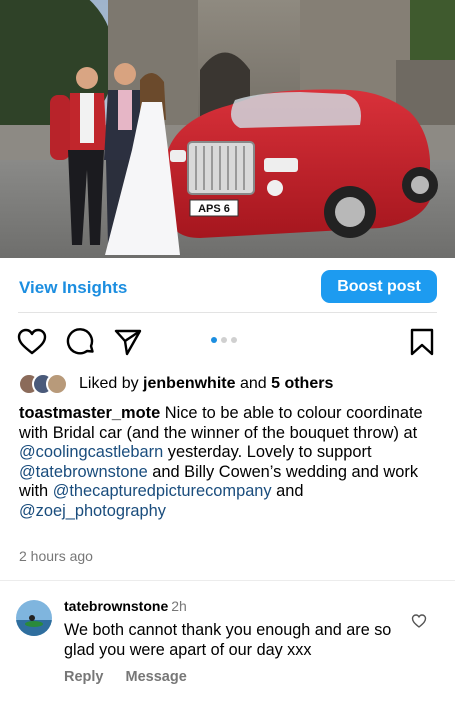 The width and height of the screenshot is (455, 702). I want to click on share-icon, so click(128, 342).